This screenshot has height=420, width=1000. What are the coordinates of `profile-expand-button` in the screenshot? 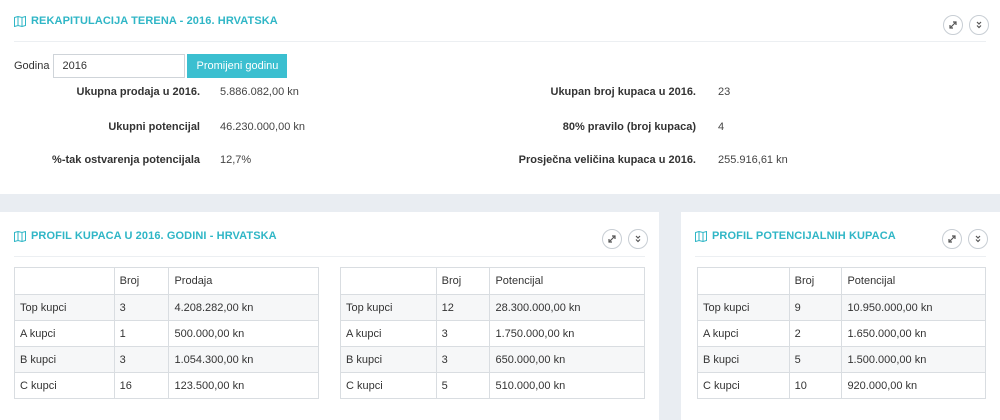 It's located at (612, 239).